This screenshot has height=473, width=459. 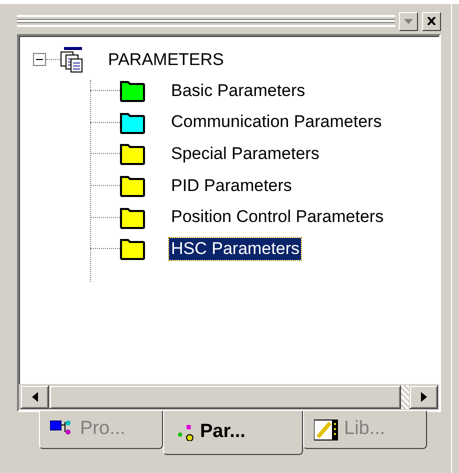 I want to click on documents-icon, so click(x=72, y=59).